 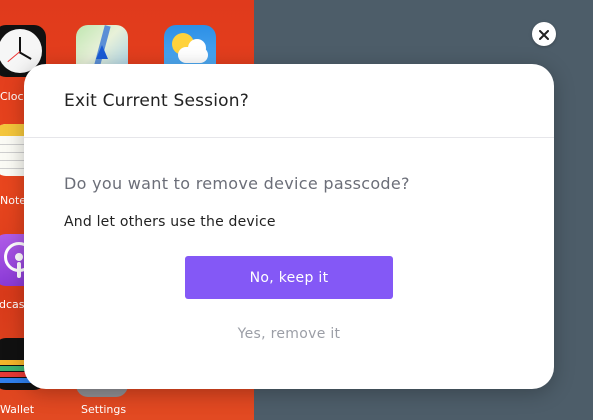 I want to click on settings-app-label: Settings, so click(x=104, y=409).